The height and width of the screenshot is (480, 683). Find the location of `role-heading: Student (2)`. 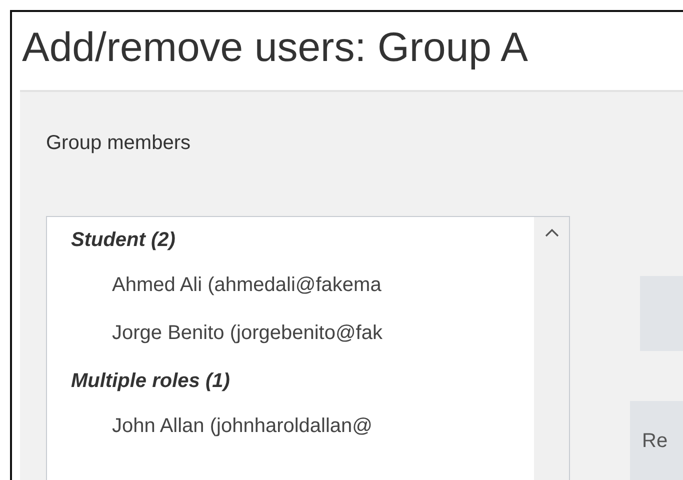

role-heading: Student (2) is located at coordinates (123, 240).